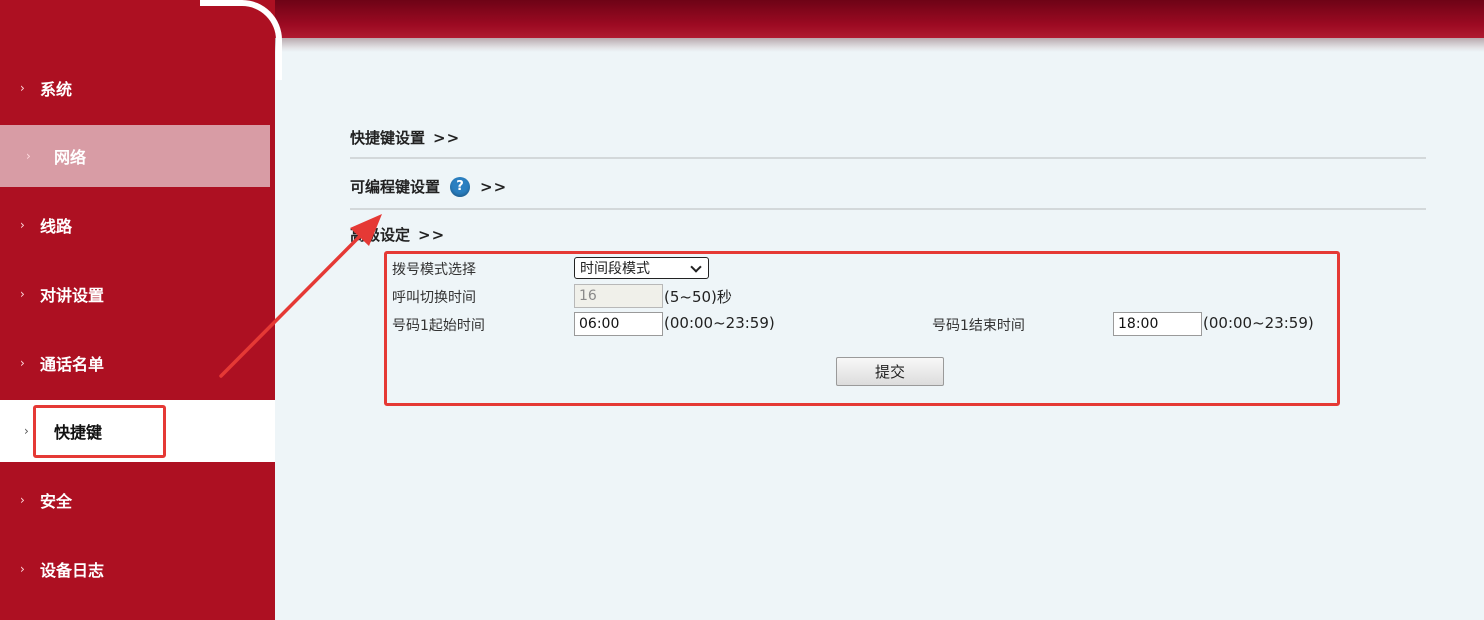 The width and height of the screenshot is (1484, 620). Describe the element at coordinates (1157, 324) in the screenshot. I see `end-time-input` at that location.